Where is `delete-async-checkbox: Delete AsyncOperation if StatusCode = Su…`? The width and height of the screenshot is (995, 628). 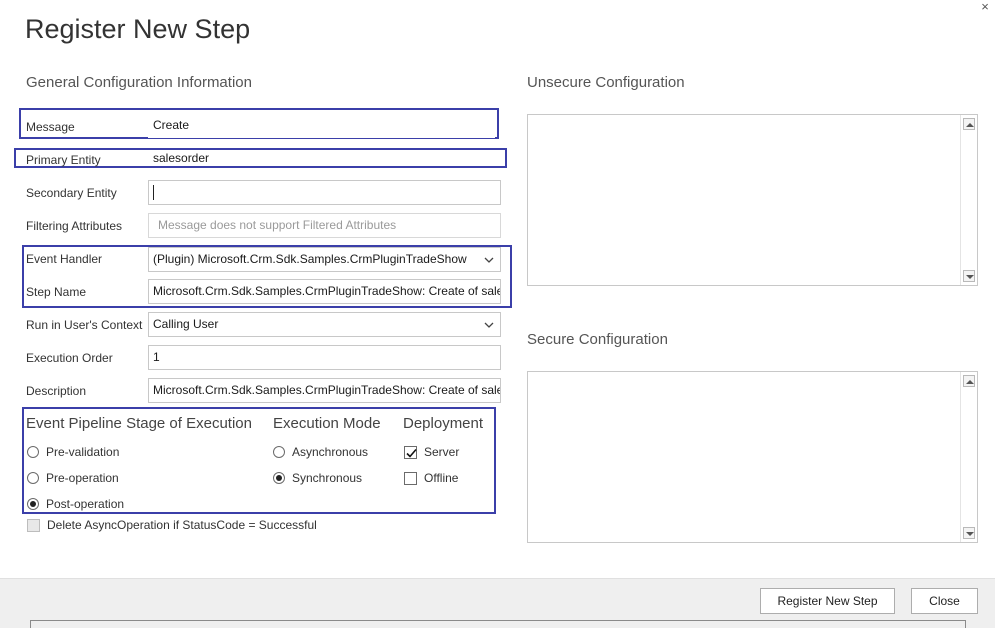
delete-async-checkbox: Delete AsyncOperation if StatusCode = Su… is located at coordinates (172, 525).